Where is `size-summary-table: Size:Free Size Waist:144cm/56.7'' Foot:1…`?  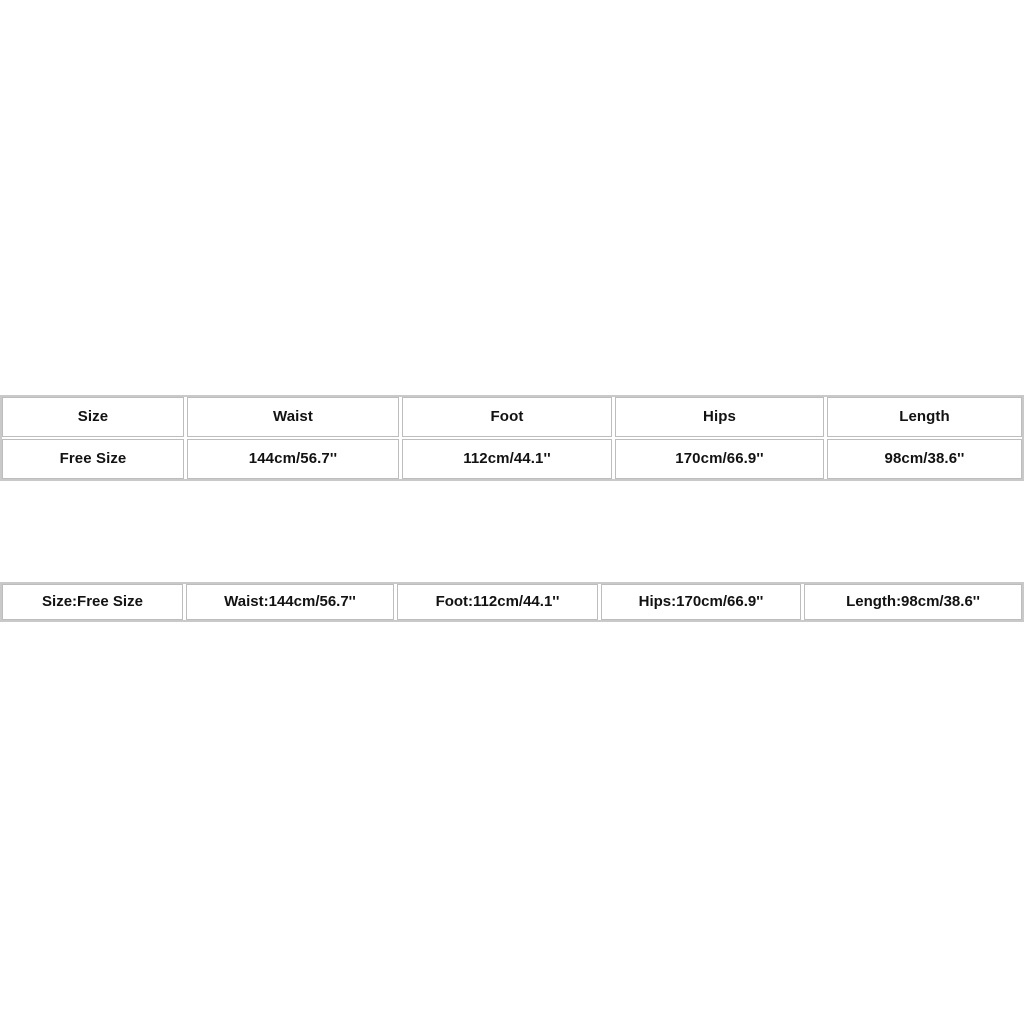 size-summary-table: Size:Free Size Waist:144cm/56.7'' Foot:1… is located at coordinates (512, 602).